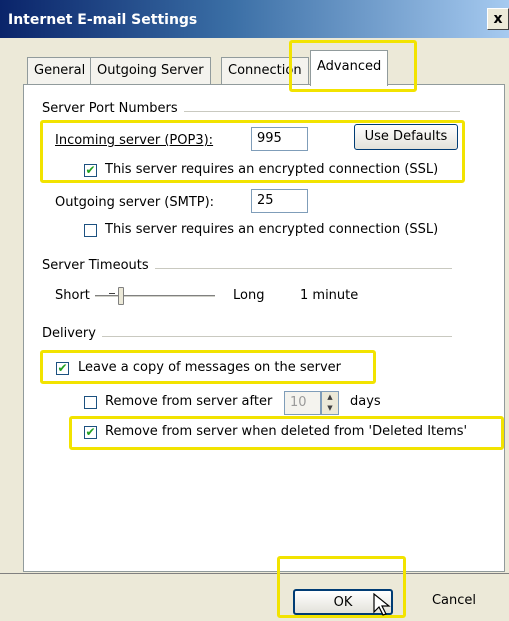 The height and width of the screenshot is (621, 509). Describe the element at coordinates (134, 140) in the screenshot. I see `incoming-server-label: Incoming server (POP3):` at that location.